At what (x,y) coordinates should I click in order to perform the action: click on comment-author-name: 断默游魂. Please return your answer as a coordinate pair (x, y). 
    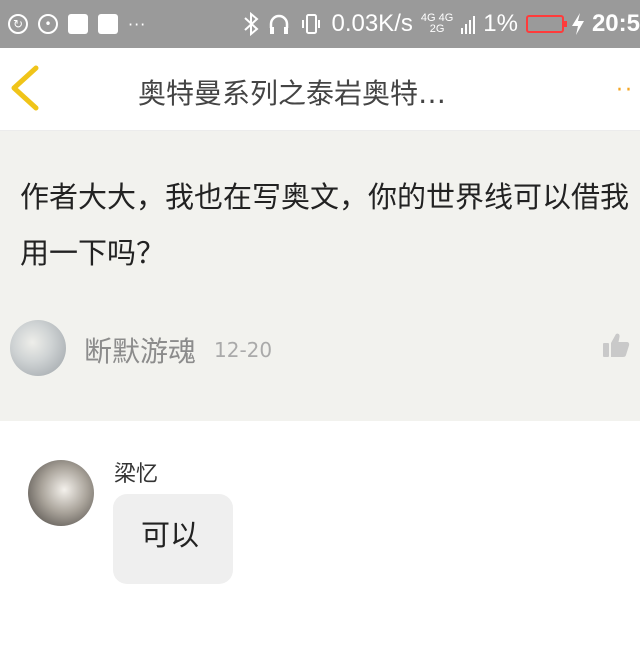
    Looking at the image, I should click on (140, 350).